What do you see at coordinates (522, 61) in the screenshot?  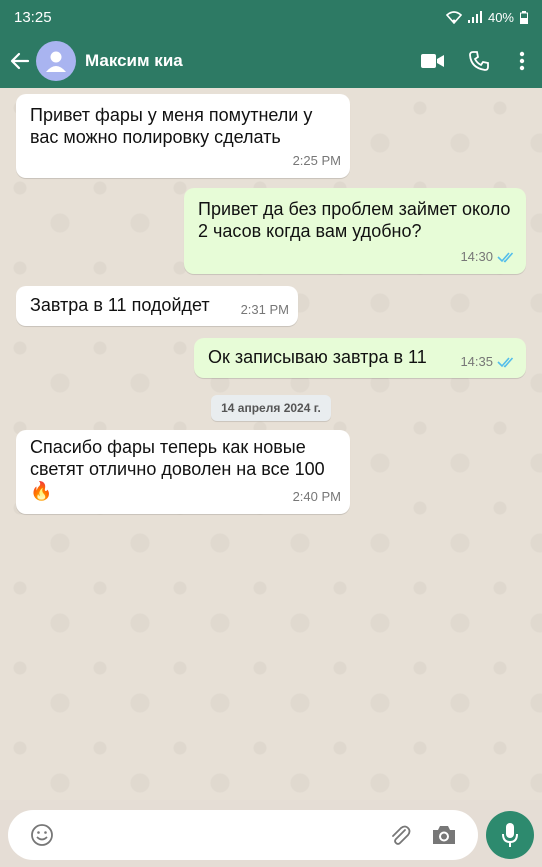 I see `more-vert-icon` at bounding box center [522, 61].